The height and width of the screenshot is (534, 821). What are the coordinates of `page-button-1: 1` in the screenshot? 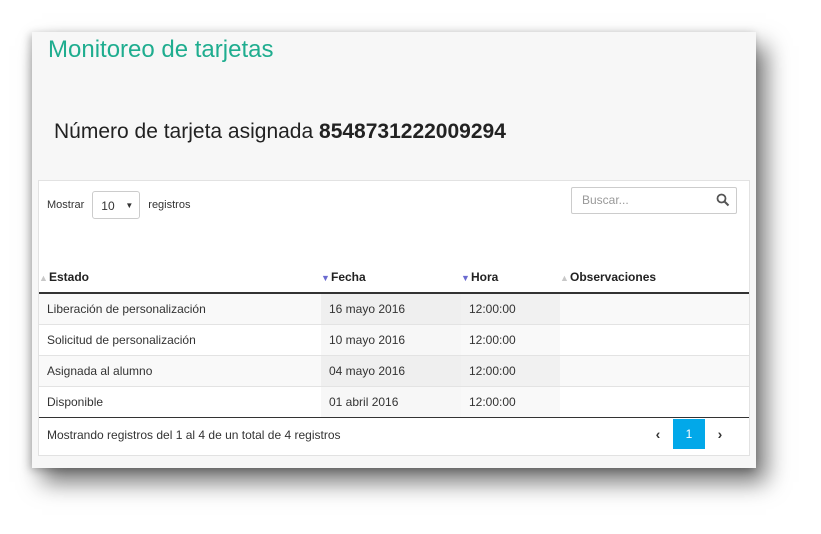 It's located at (689, 434).